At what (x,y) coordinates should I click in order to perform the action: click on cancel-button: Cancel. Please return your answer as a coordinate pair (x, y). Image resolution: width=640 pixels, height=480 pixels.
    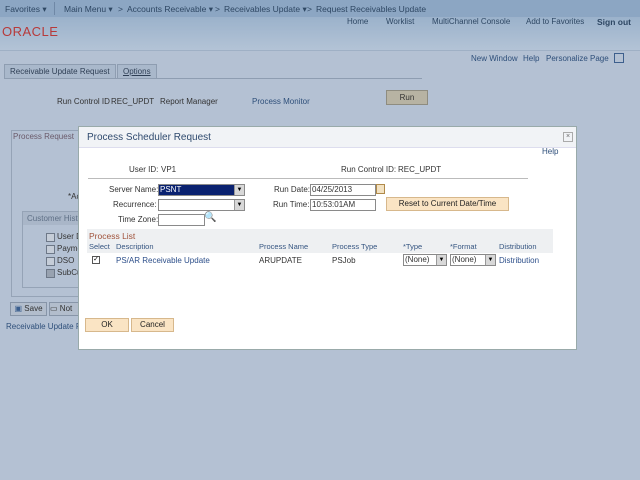
    Looking at the image, I should click on (152, 325).